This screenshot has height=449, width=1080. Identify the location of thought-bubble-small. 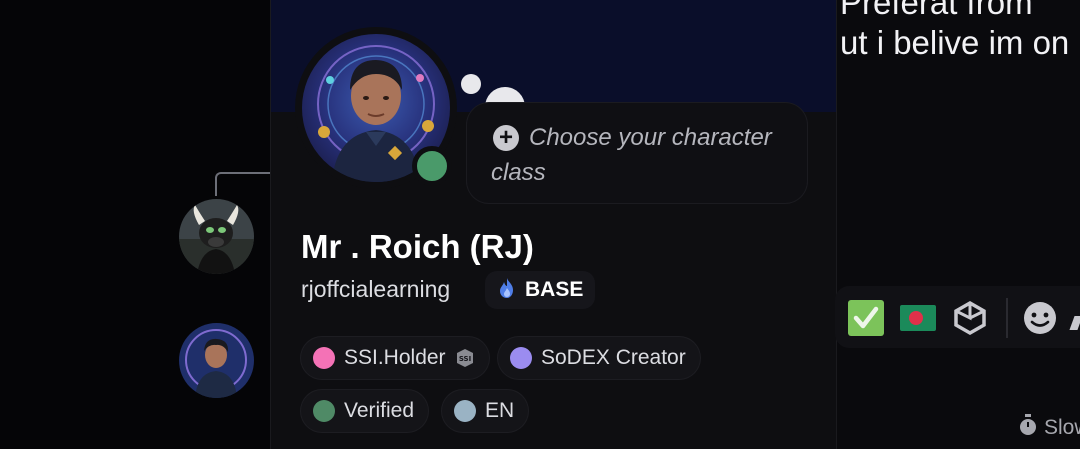
(471, 84).